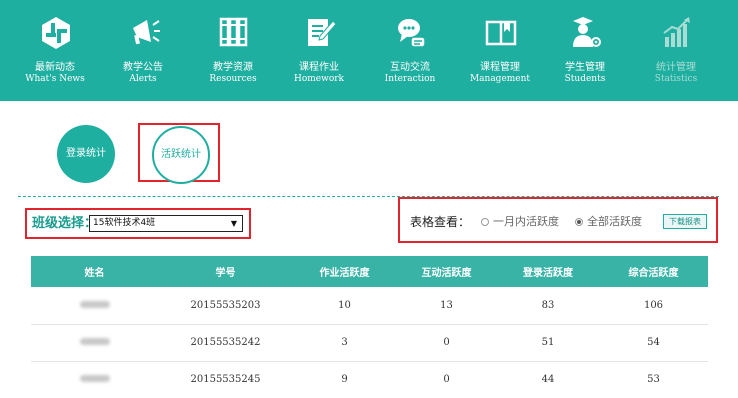 The width and height of the screenshot is (738, 398). Describe the element at coordinates (56, 33) in the screenshot. I see `news-icon` at that location.